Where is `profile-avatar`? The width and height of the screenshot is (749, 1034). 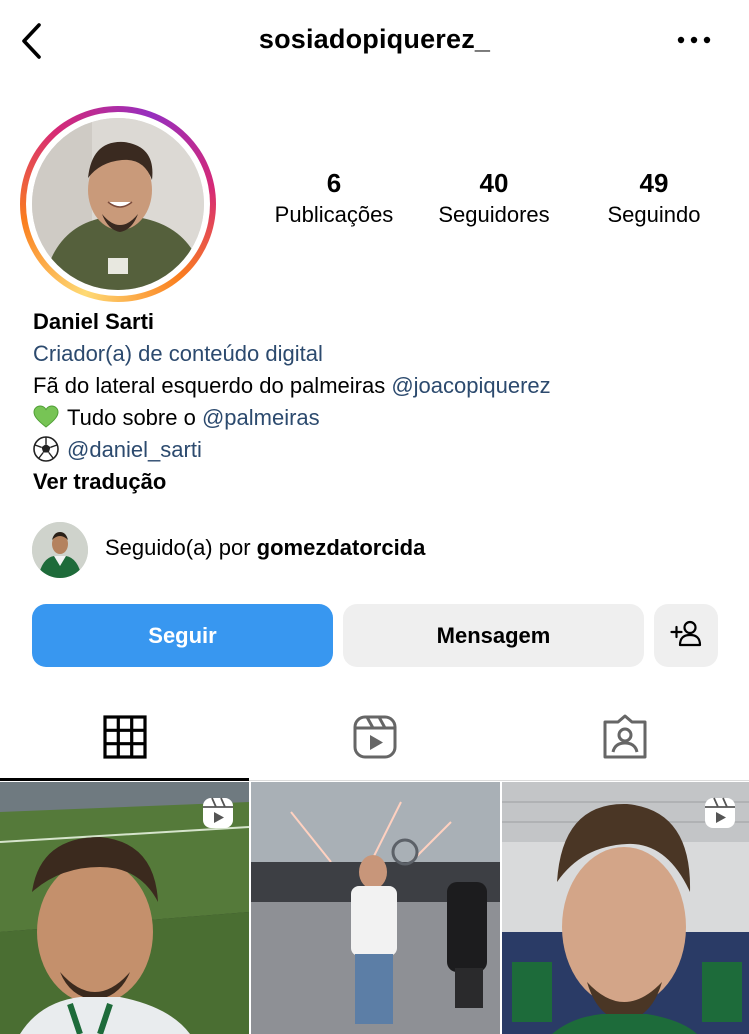
profile-avatar is located at coordinates (118, 204).